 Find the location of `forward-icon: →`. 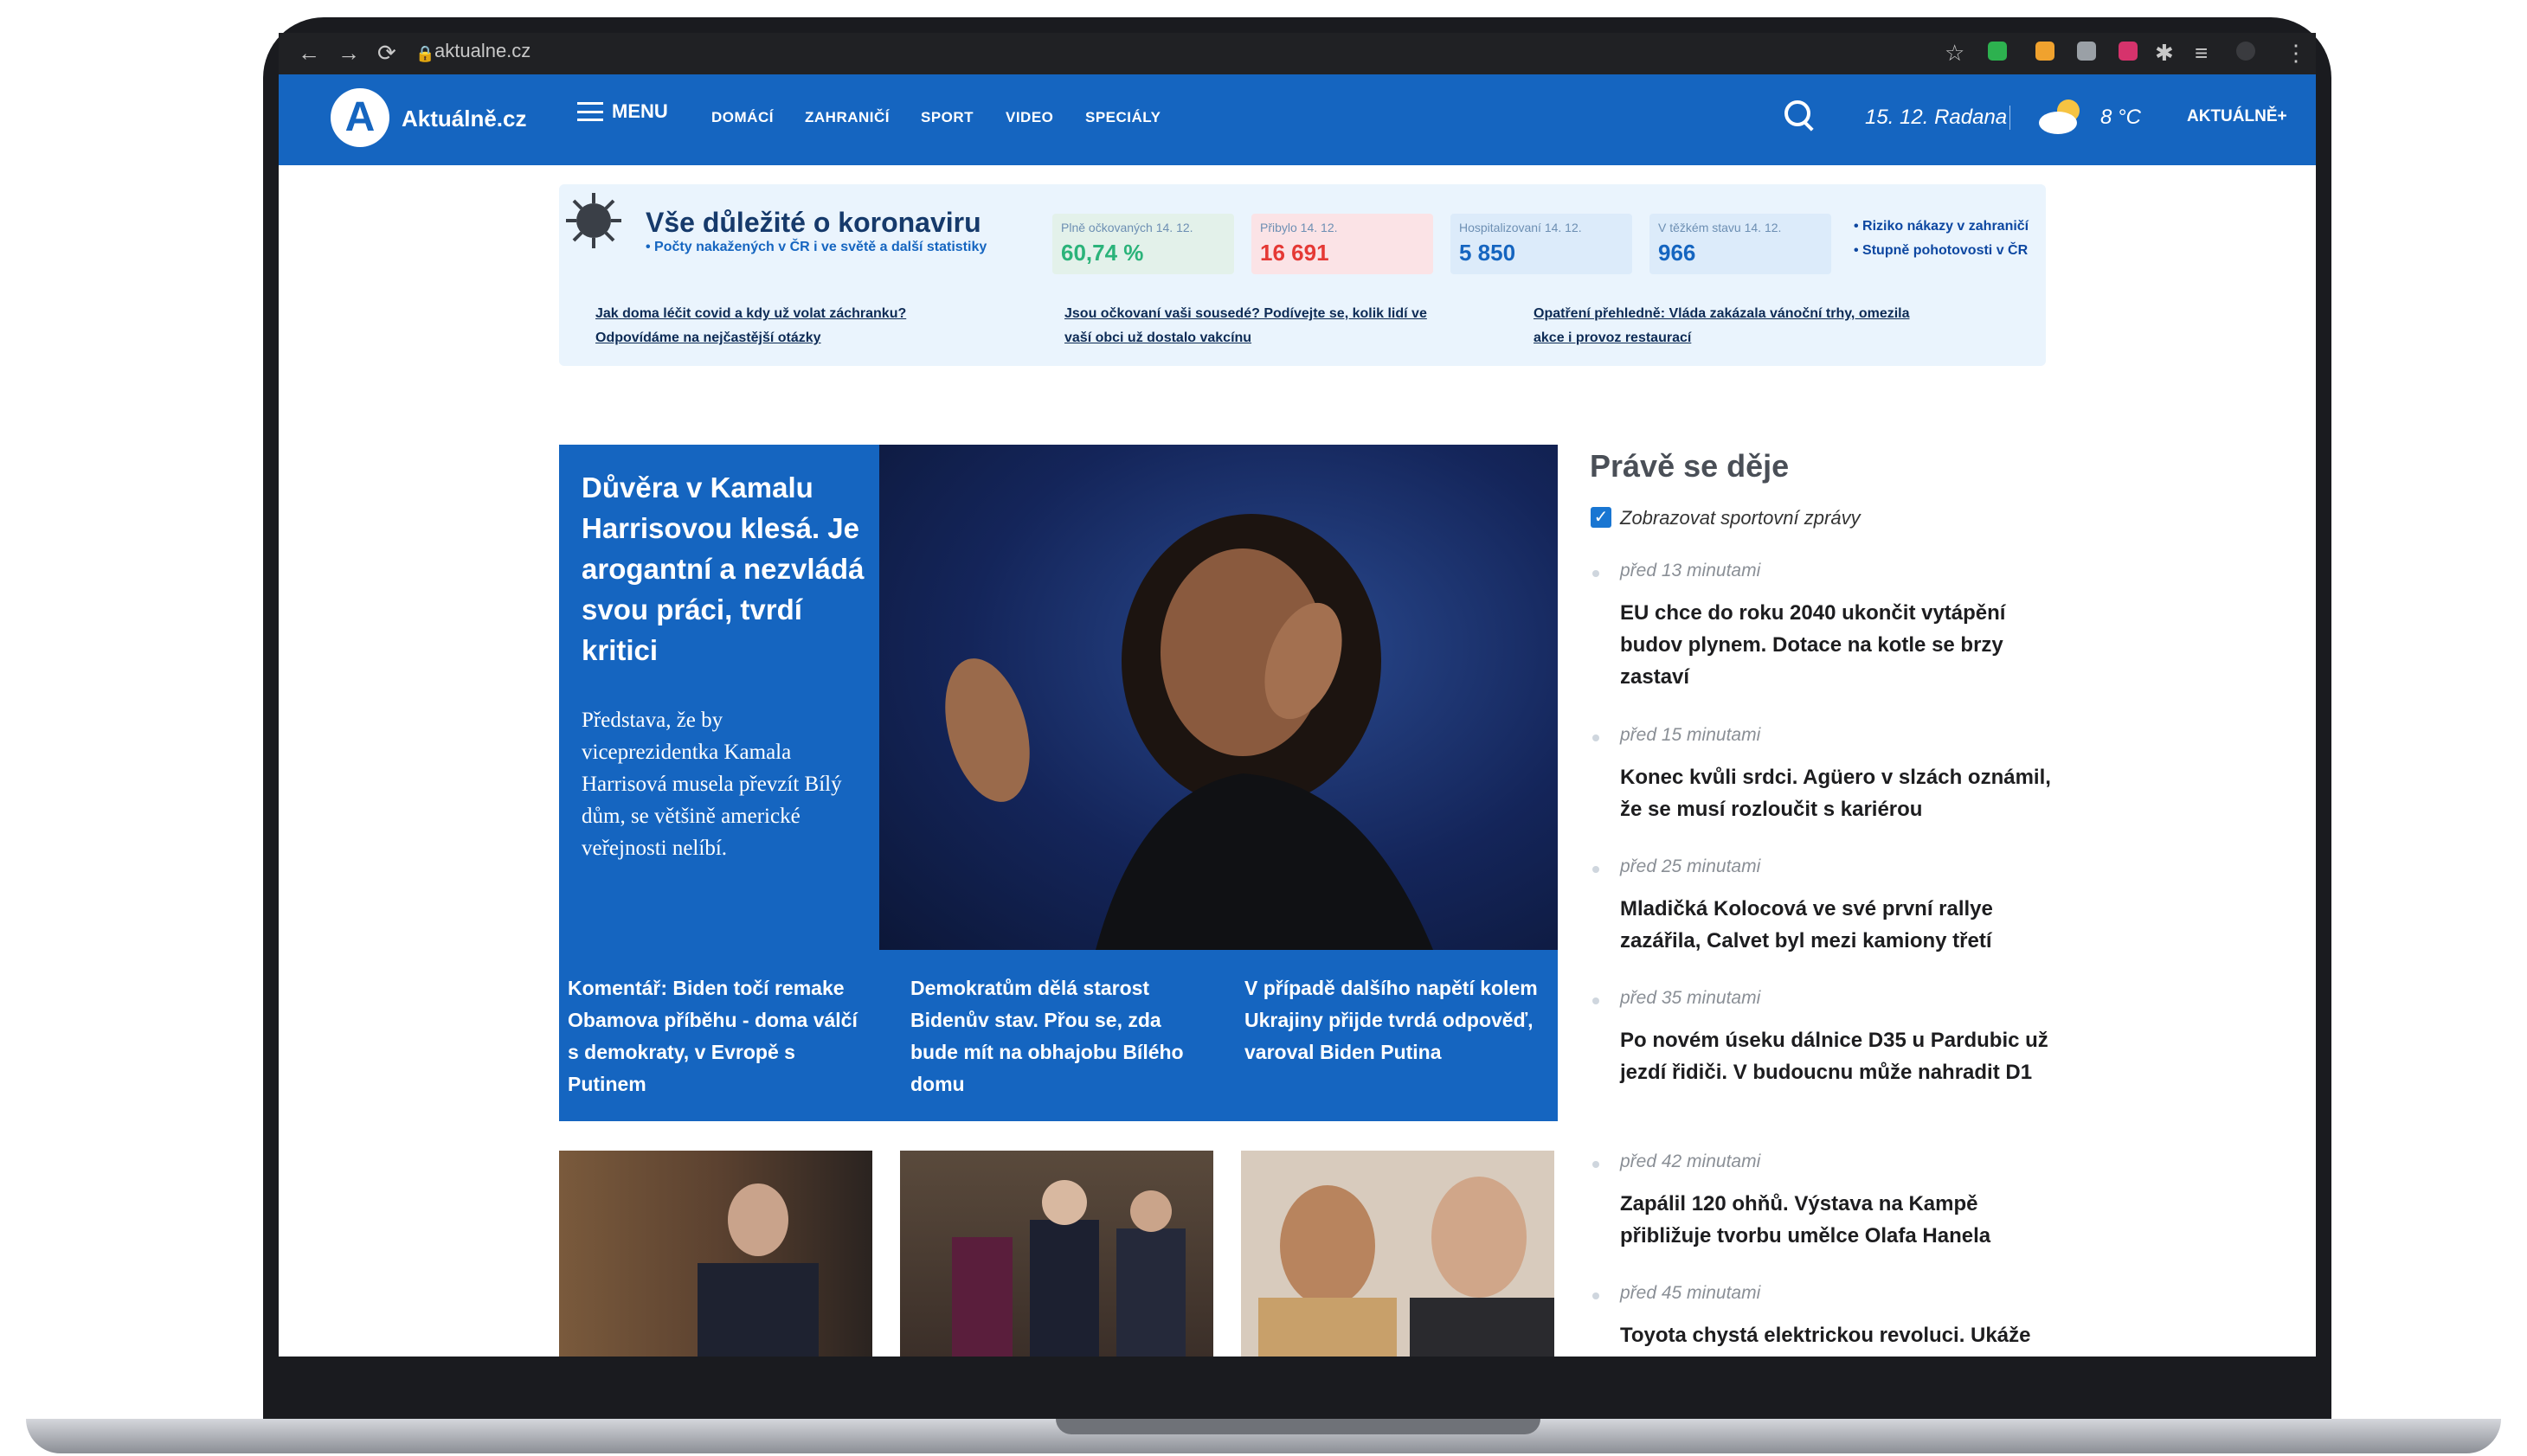

forward-icon: → is located at coordinates (349, 53).